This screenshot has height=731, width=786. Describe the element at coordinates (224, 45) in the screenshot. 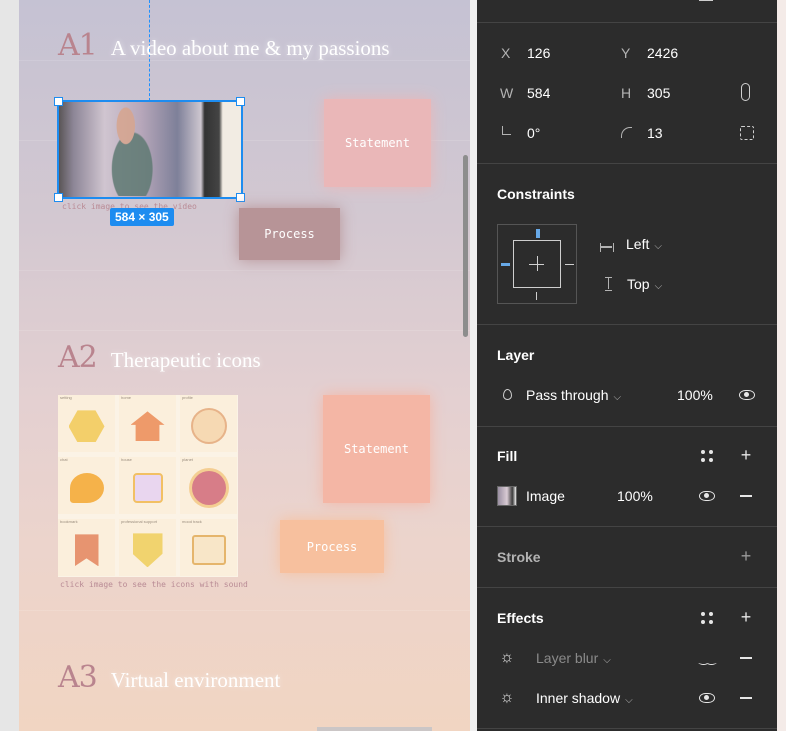

I see `section-a1-heading: A1 A video about me & my passions` at that location.